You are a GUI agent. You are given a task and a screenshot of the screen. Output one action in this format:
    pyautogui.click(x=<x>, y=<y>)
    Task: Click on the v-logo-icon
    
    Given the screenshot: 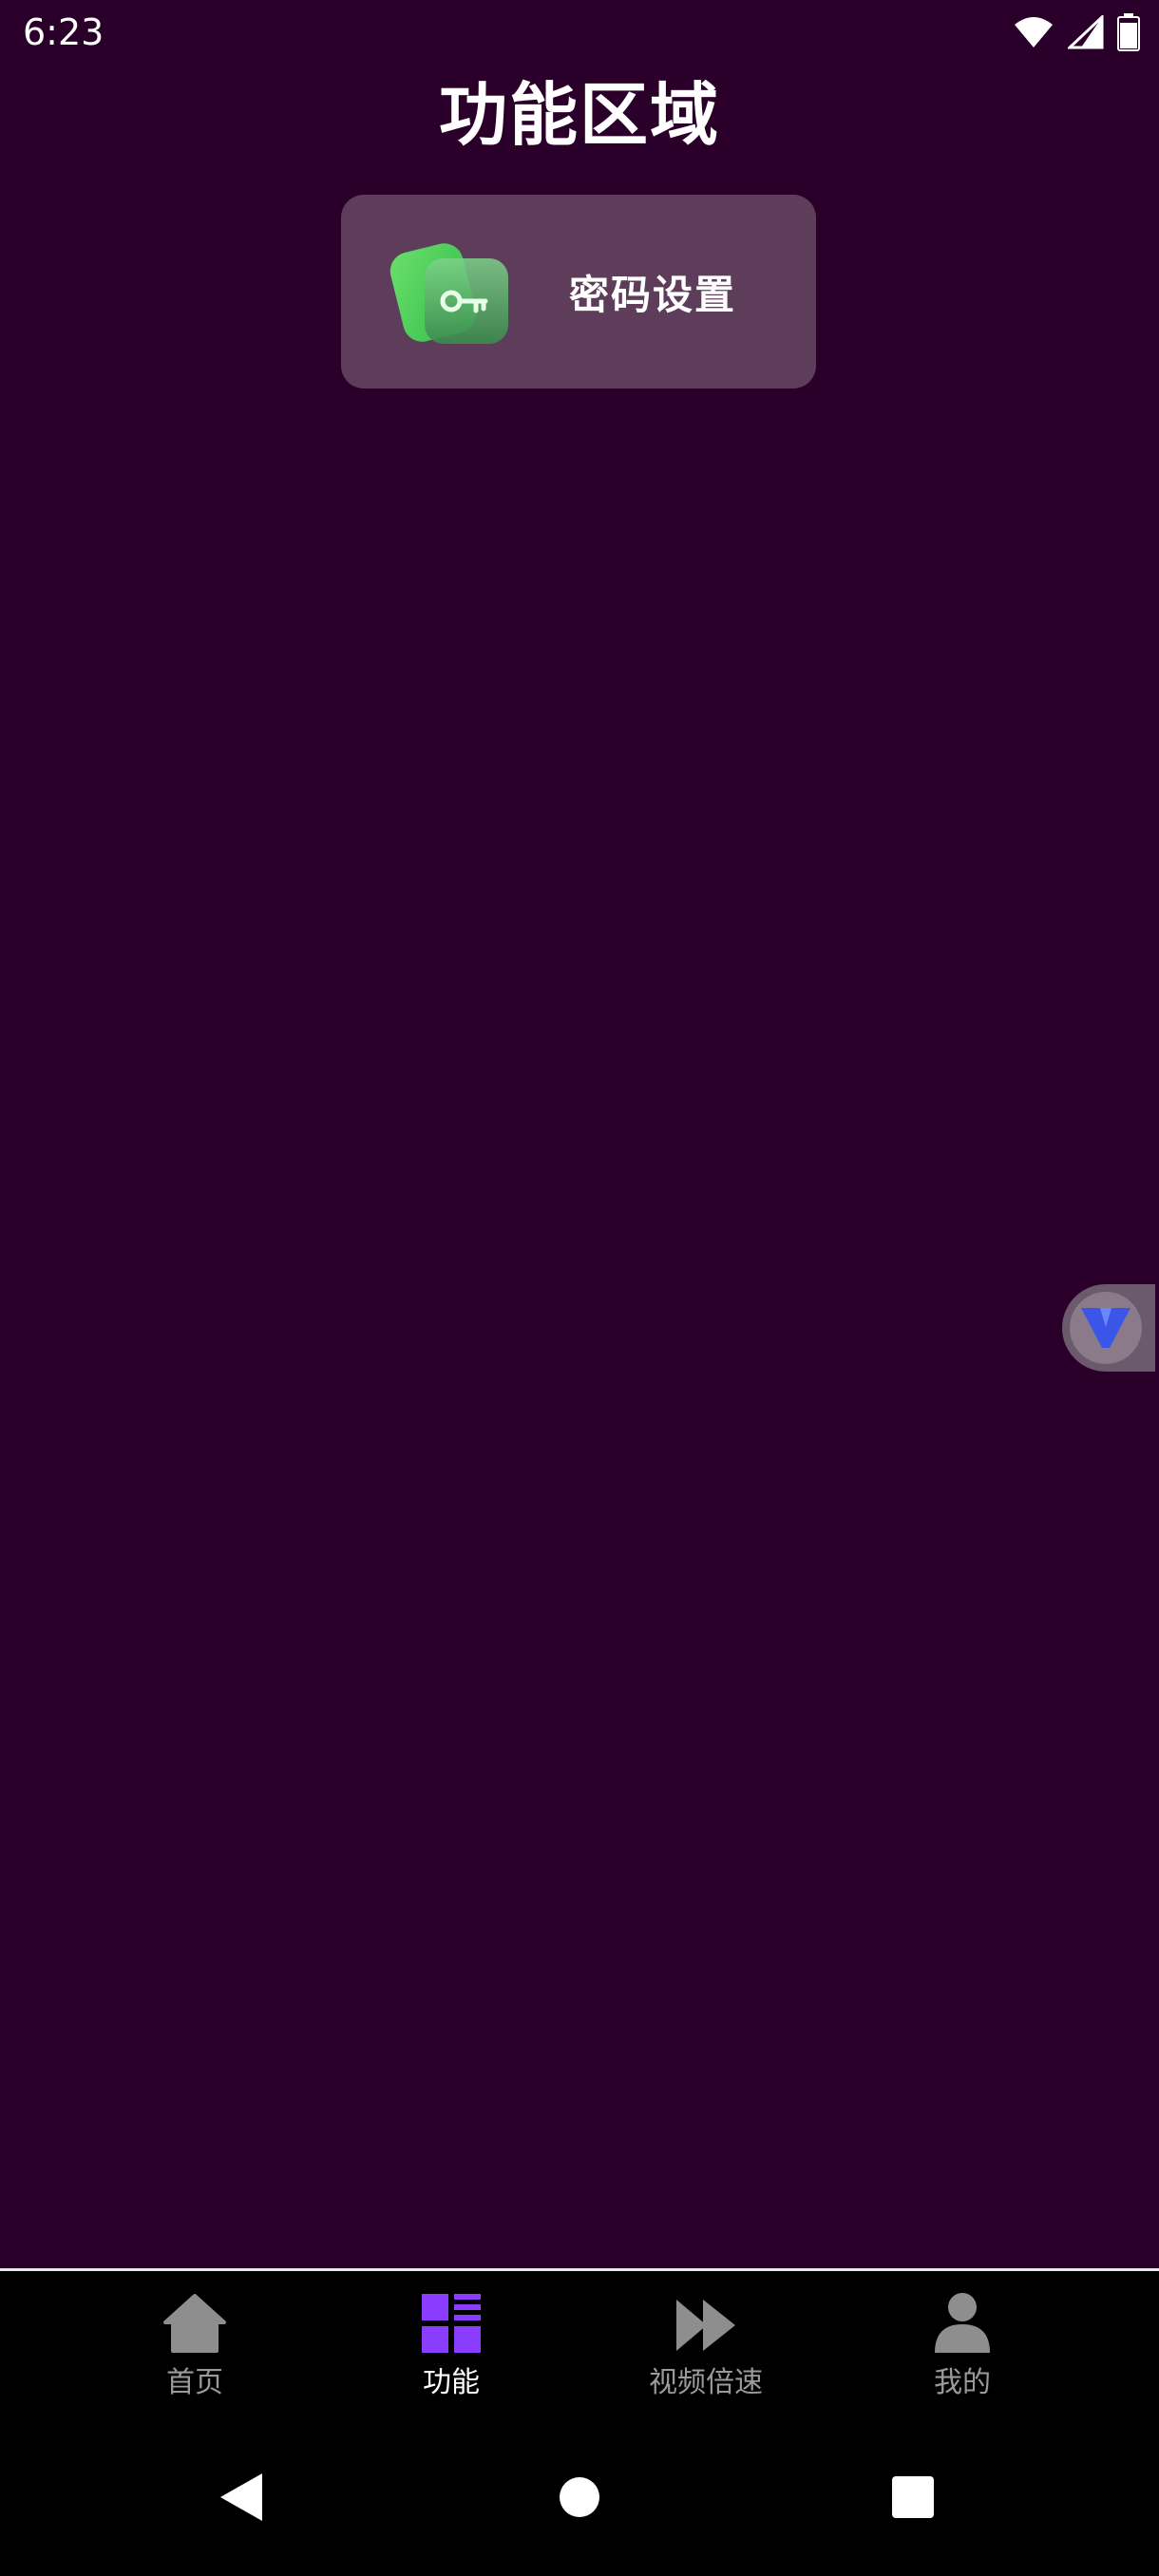 What is the action you would take?
    pyautogui.click(x=1105, y=1328)
    